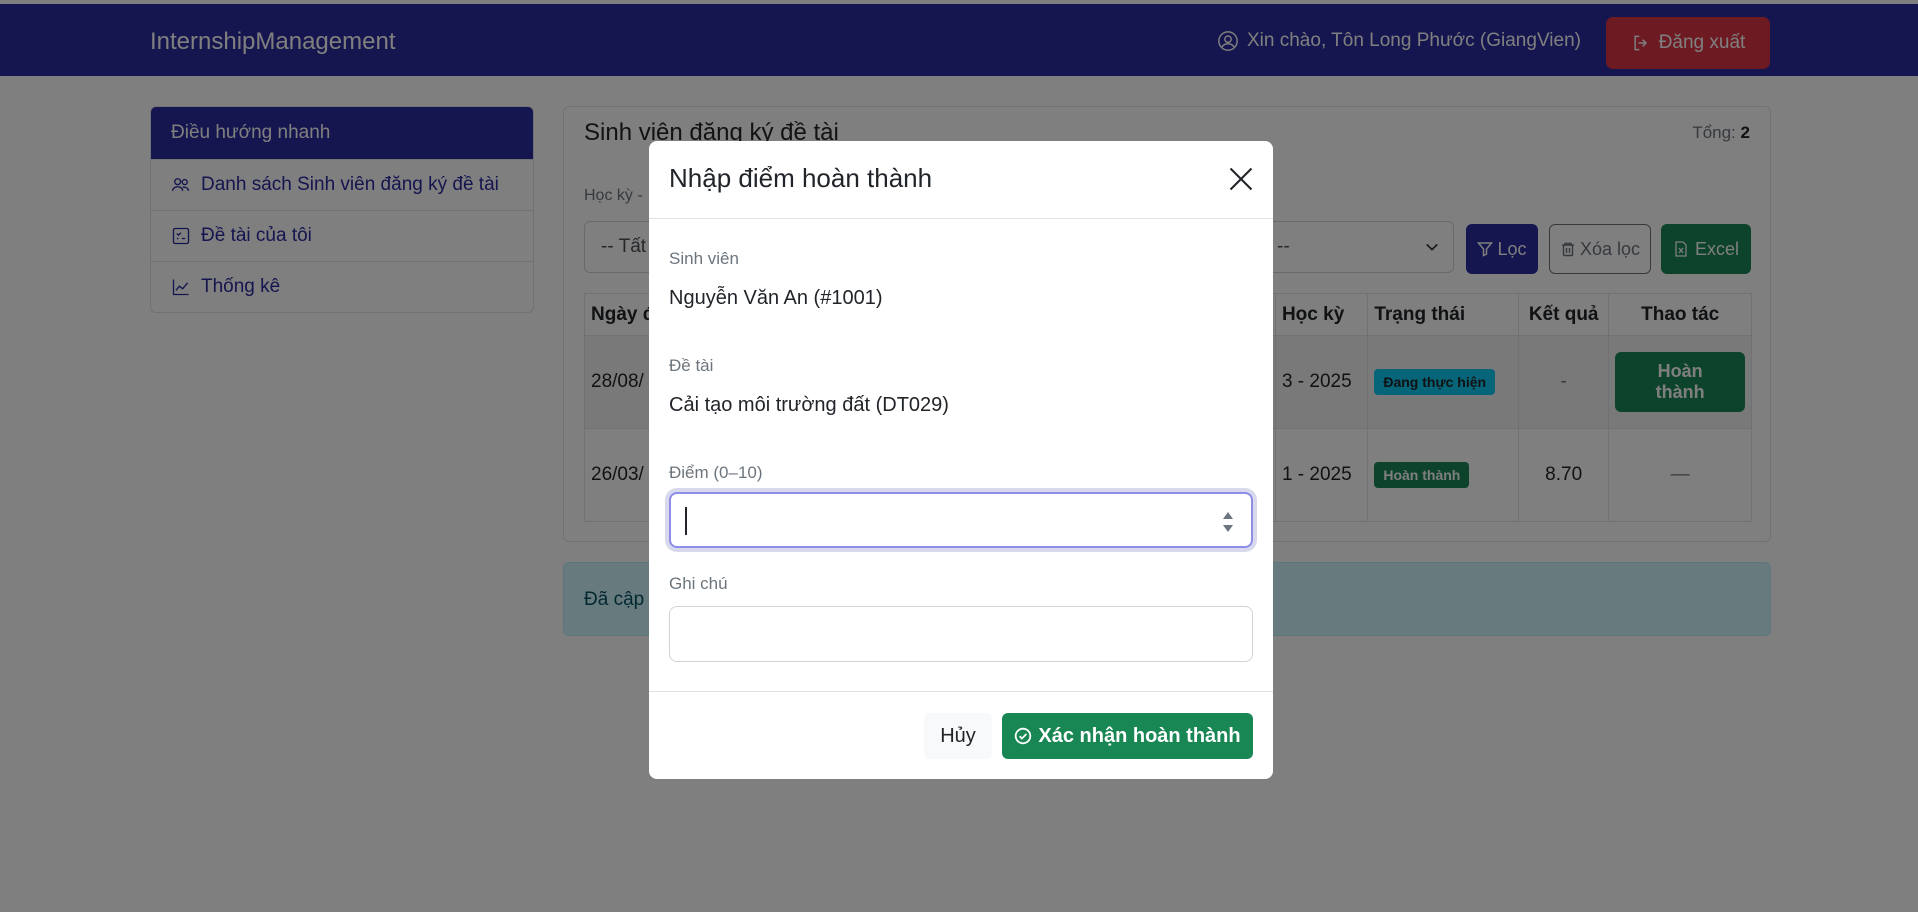 The width and height of the screenshot is (1918, 912). What do you see at coordinates (1023, 736) in the screenshot?
I see `check-circle-icon` at bounding box center [1023, 736].